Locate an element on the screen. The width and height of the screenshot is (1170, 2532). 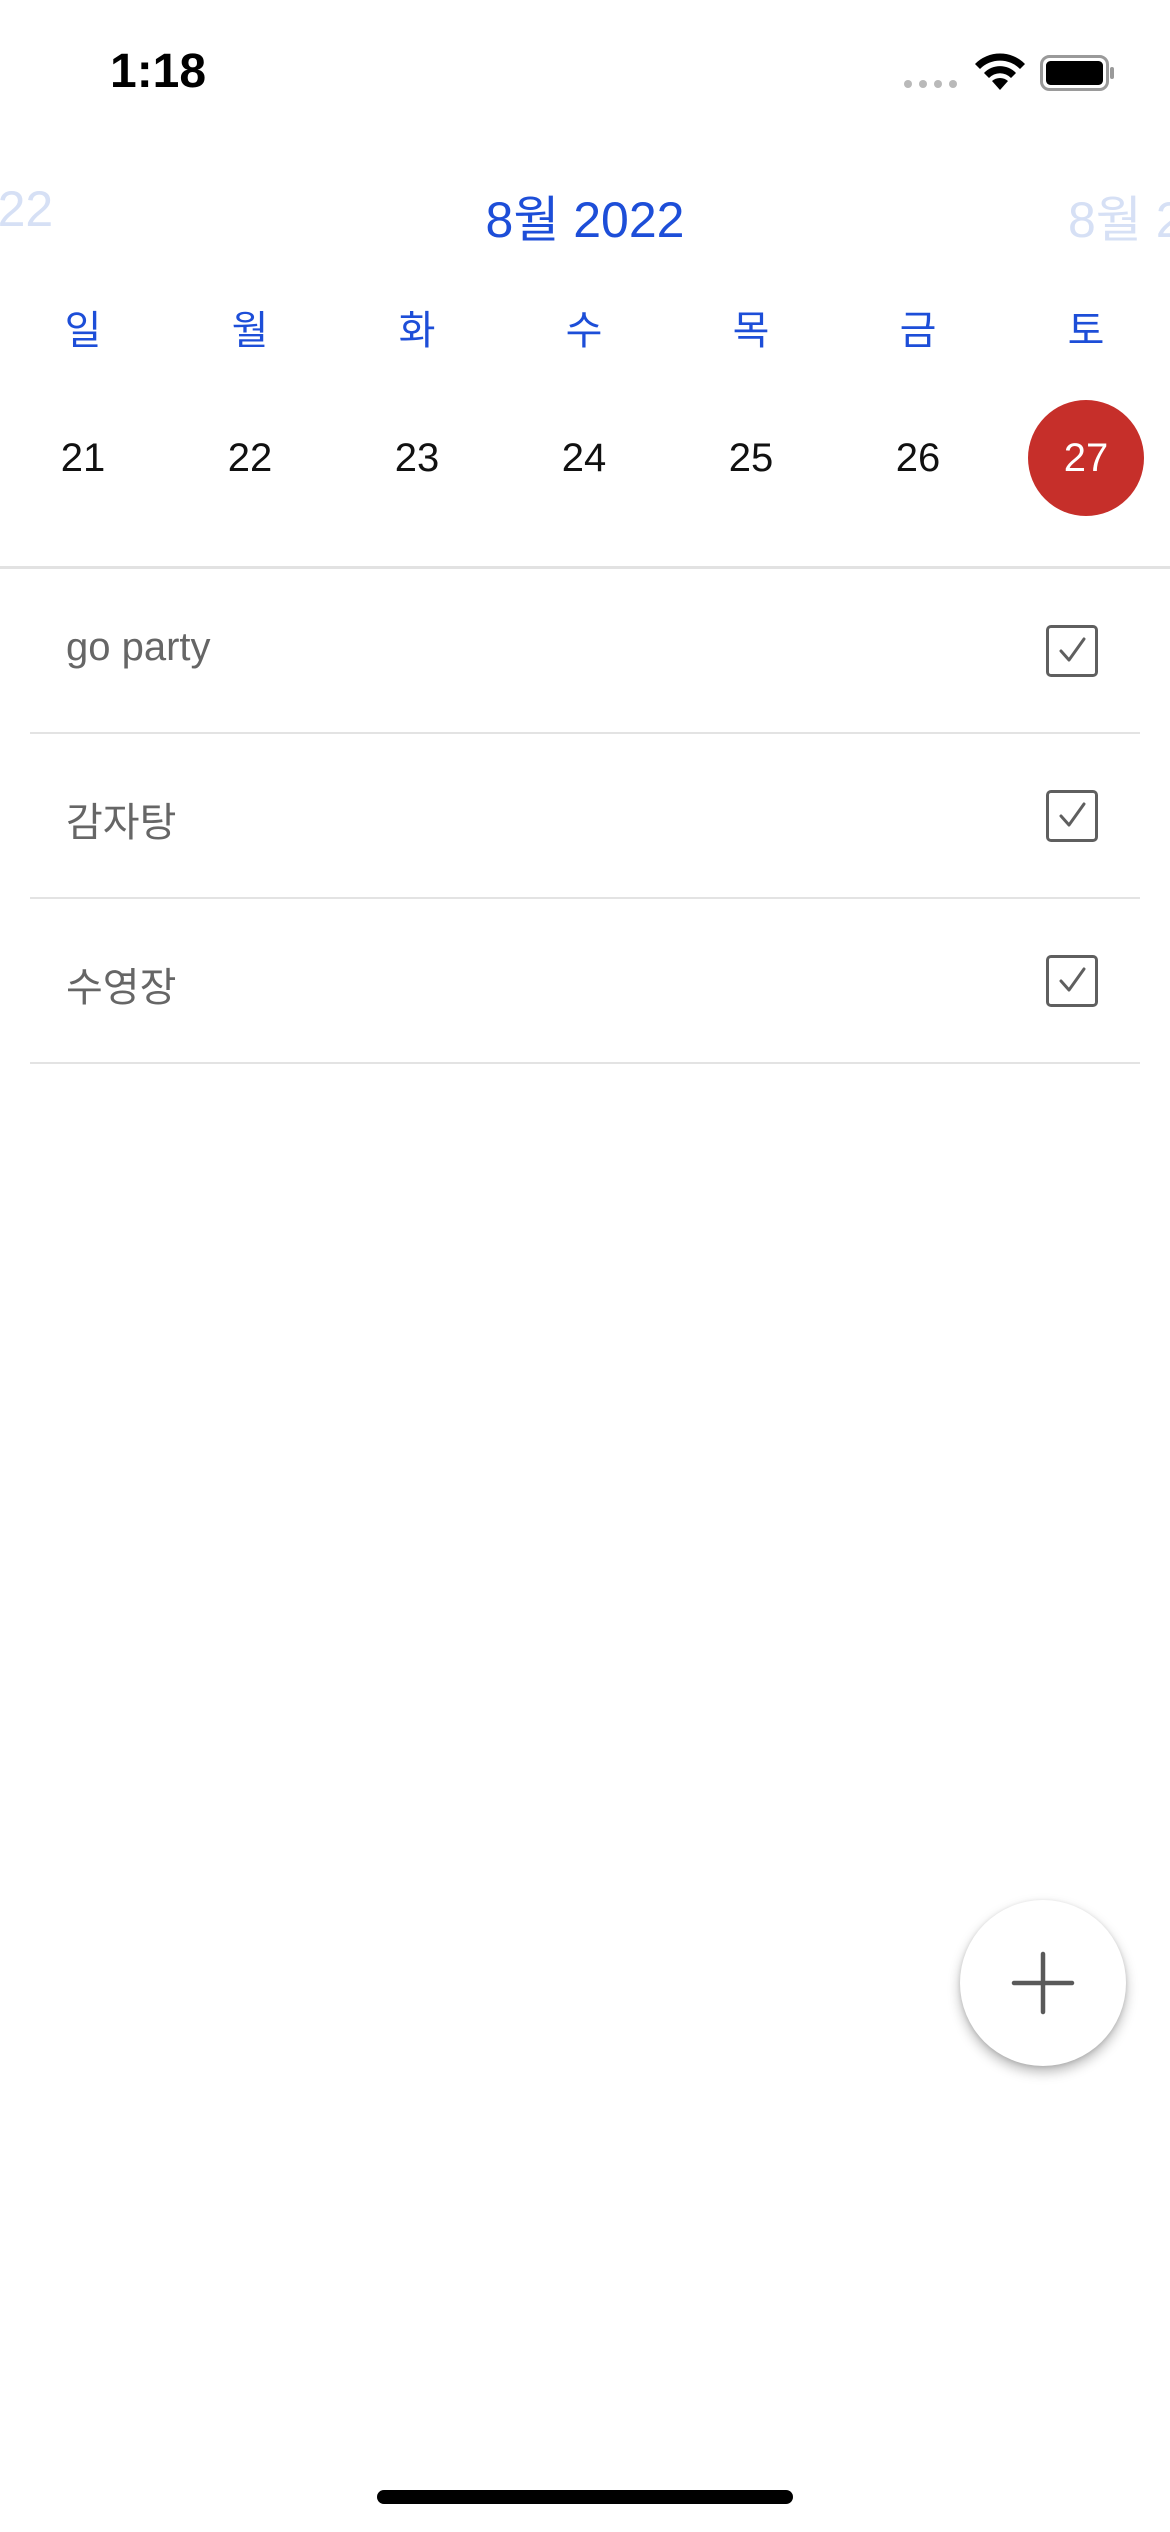
day-cell: 21 is located at coordinates (83, 458).